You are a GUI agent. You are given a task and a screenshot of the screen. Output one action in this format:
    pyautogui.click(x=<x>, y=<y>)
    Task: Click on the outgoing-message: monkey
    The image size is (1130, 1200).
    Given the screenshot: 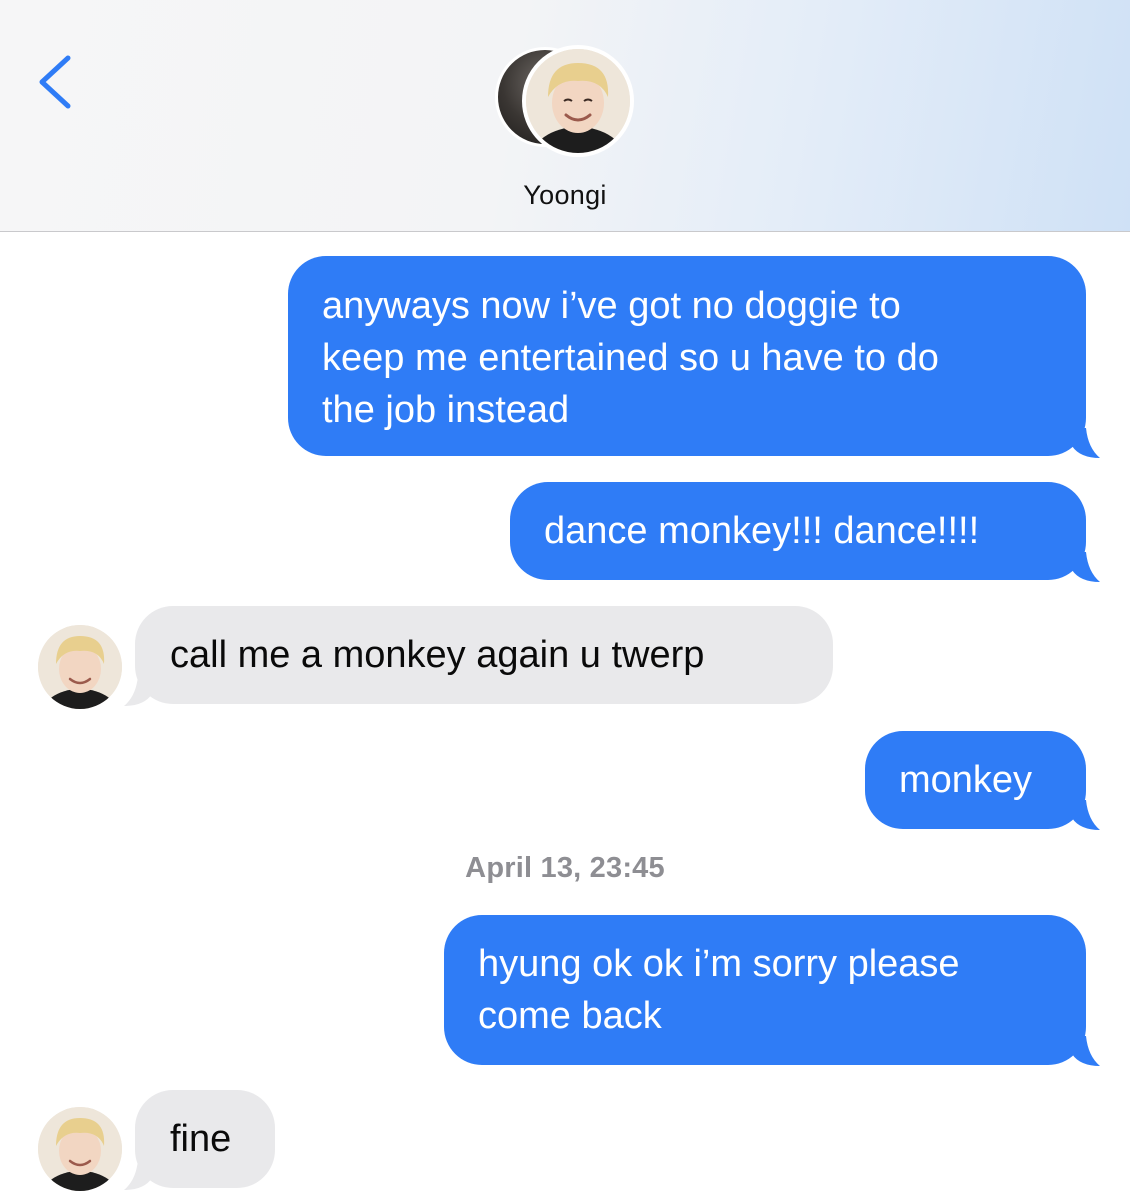 What is the action you would take?
    pyautogui.click(x=975, y=780)
    